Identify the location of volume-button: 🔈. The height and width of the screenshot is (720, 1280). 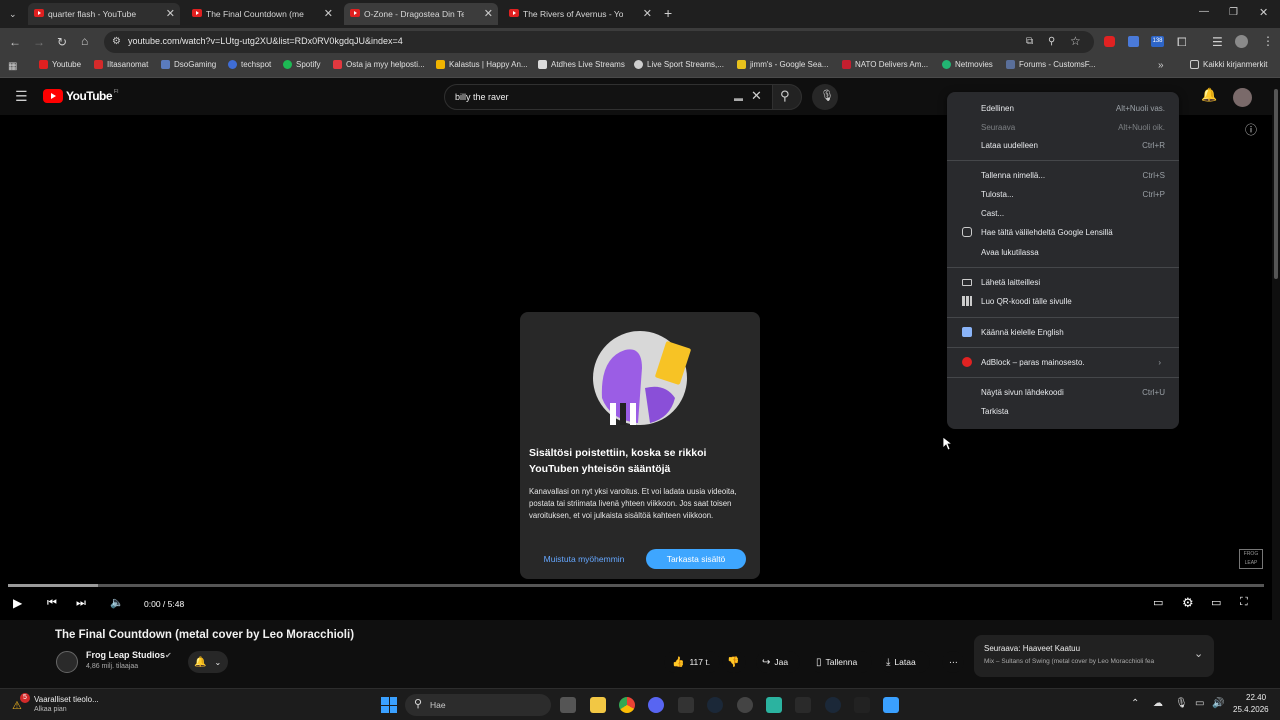
(117, 602).